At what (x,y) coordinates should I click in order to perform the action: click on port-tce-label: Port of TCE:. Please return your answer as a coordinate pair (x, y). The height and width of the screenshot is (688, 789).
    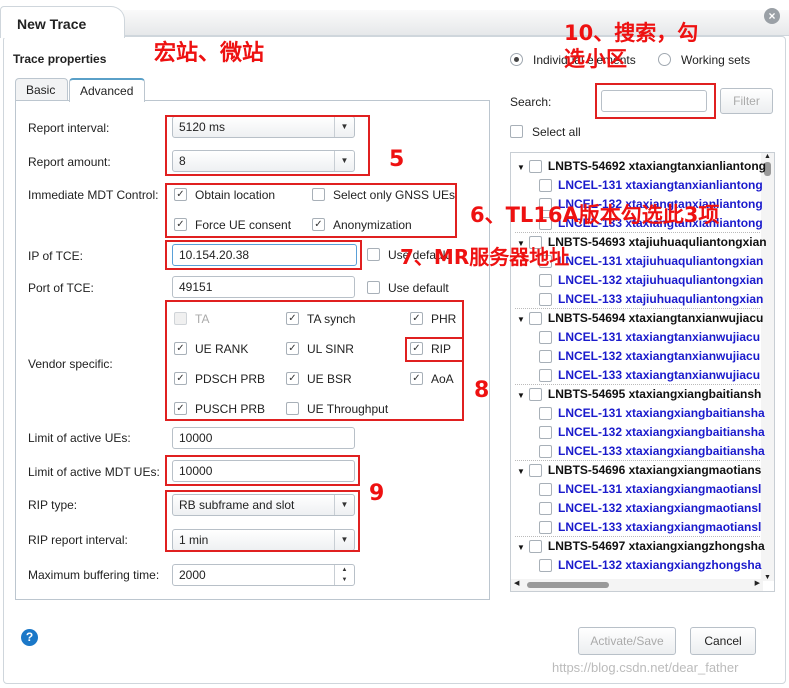
    Looking at the image, I should click on (61, 288).